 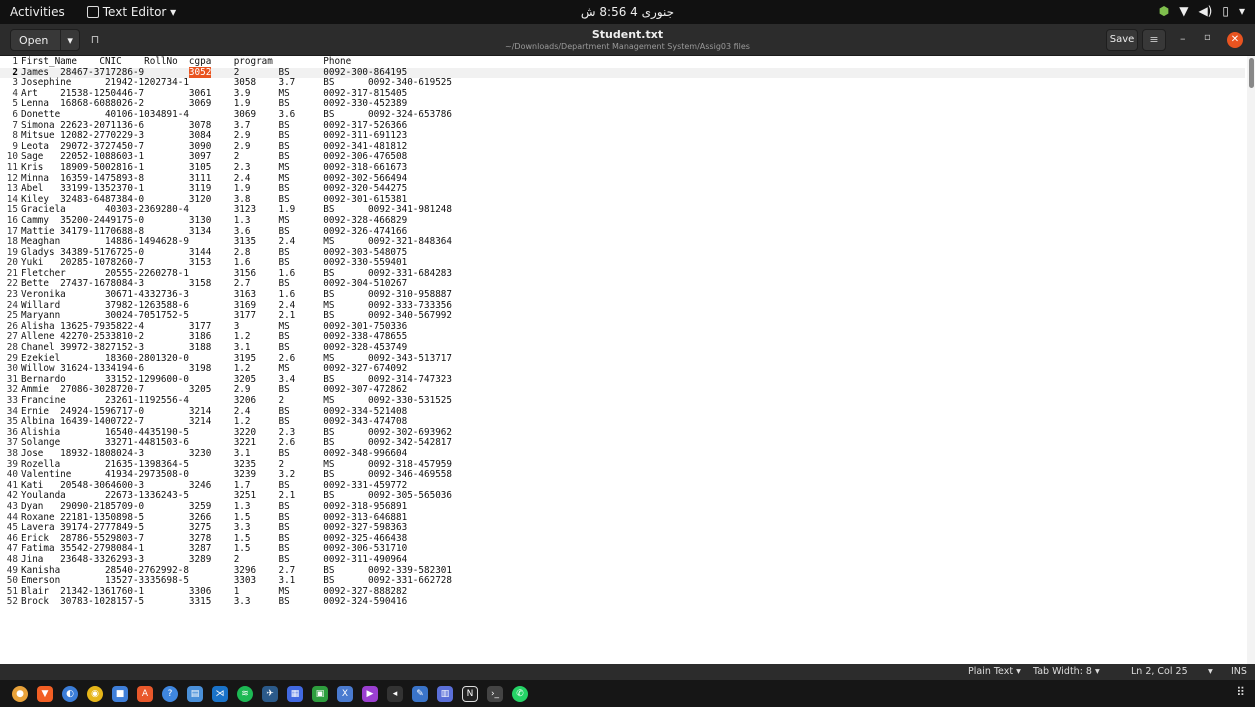 I want to click on files-icon: ◐, so click(x=70, y=693).